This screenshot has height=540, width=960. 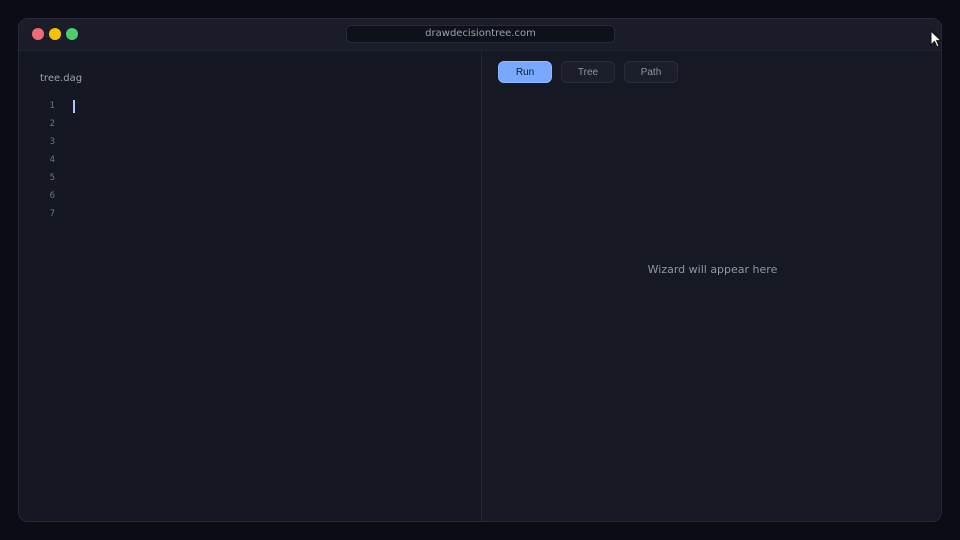 What do you see at coordinates (588, 72) in the screenshot?
I see `tab-tree: Tree` at bounding box center [588, 72].